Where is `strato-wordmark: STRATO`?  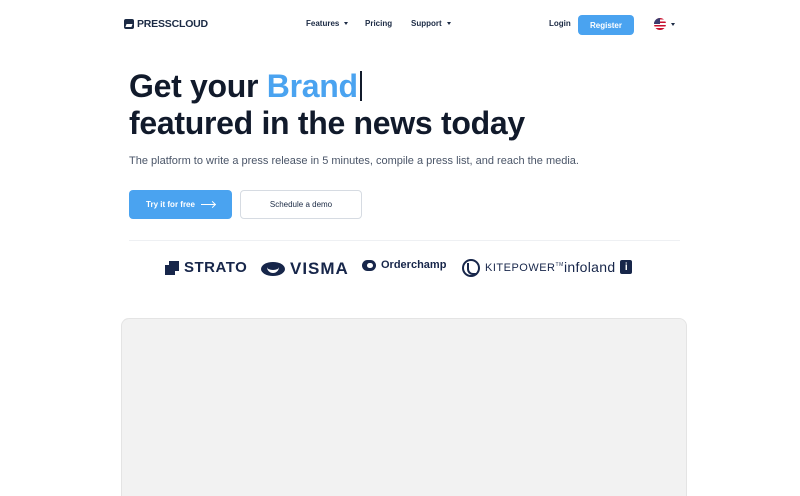
strato-wordmark: STRATO is located at coordinates (216, 267).